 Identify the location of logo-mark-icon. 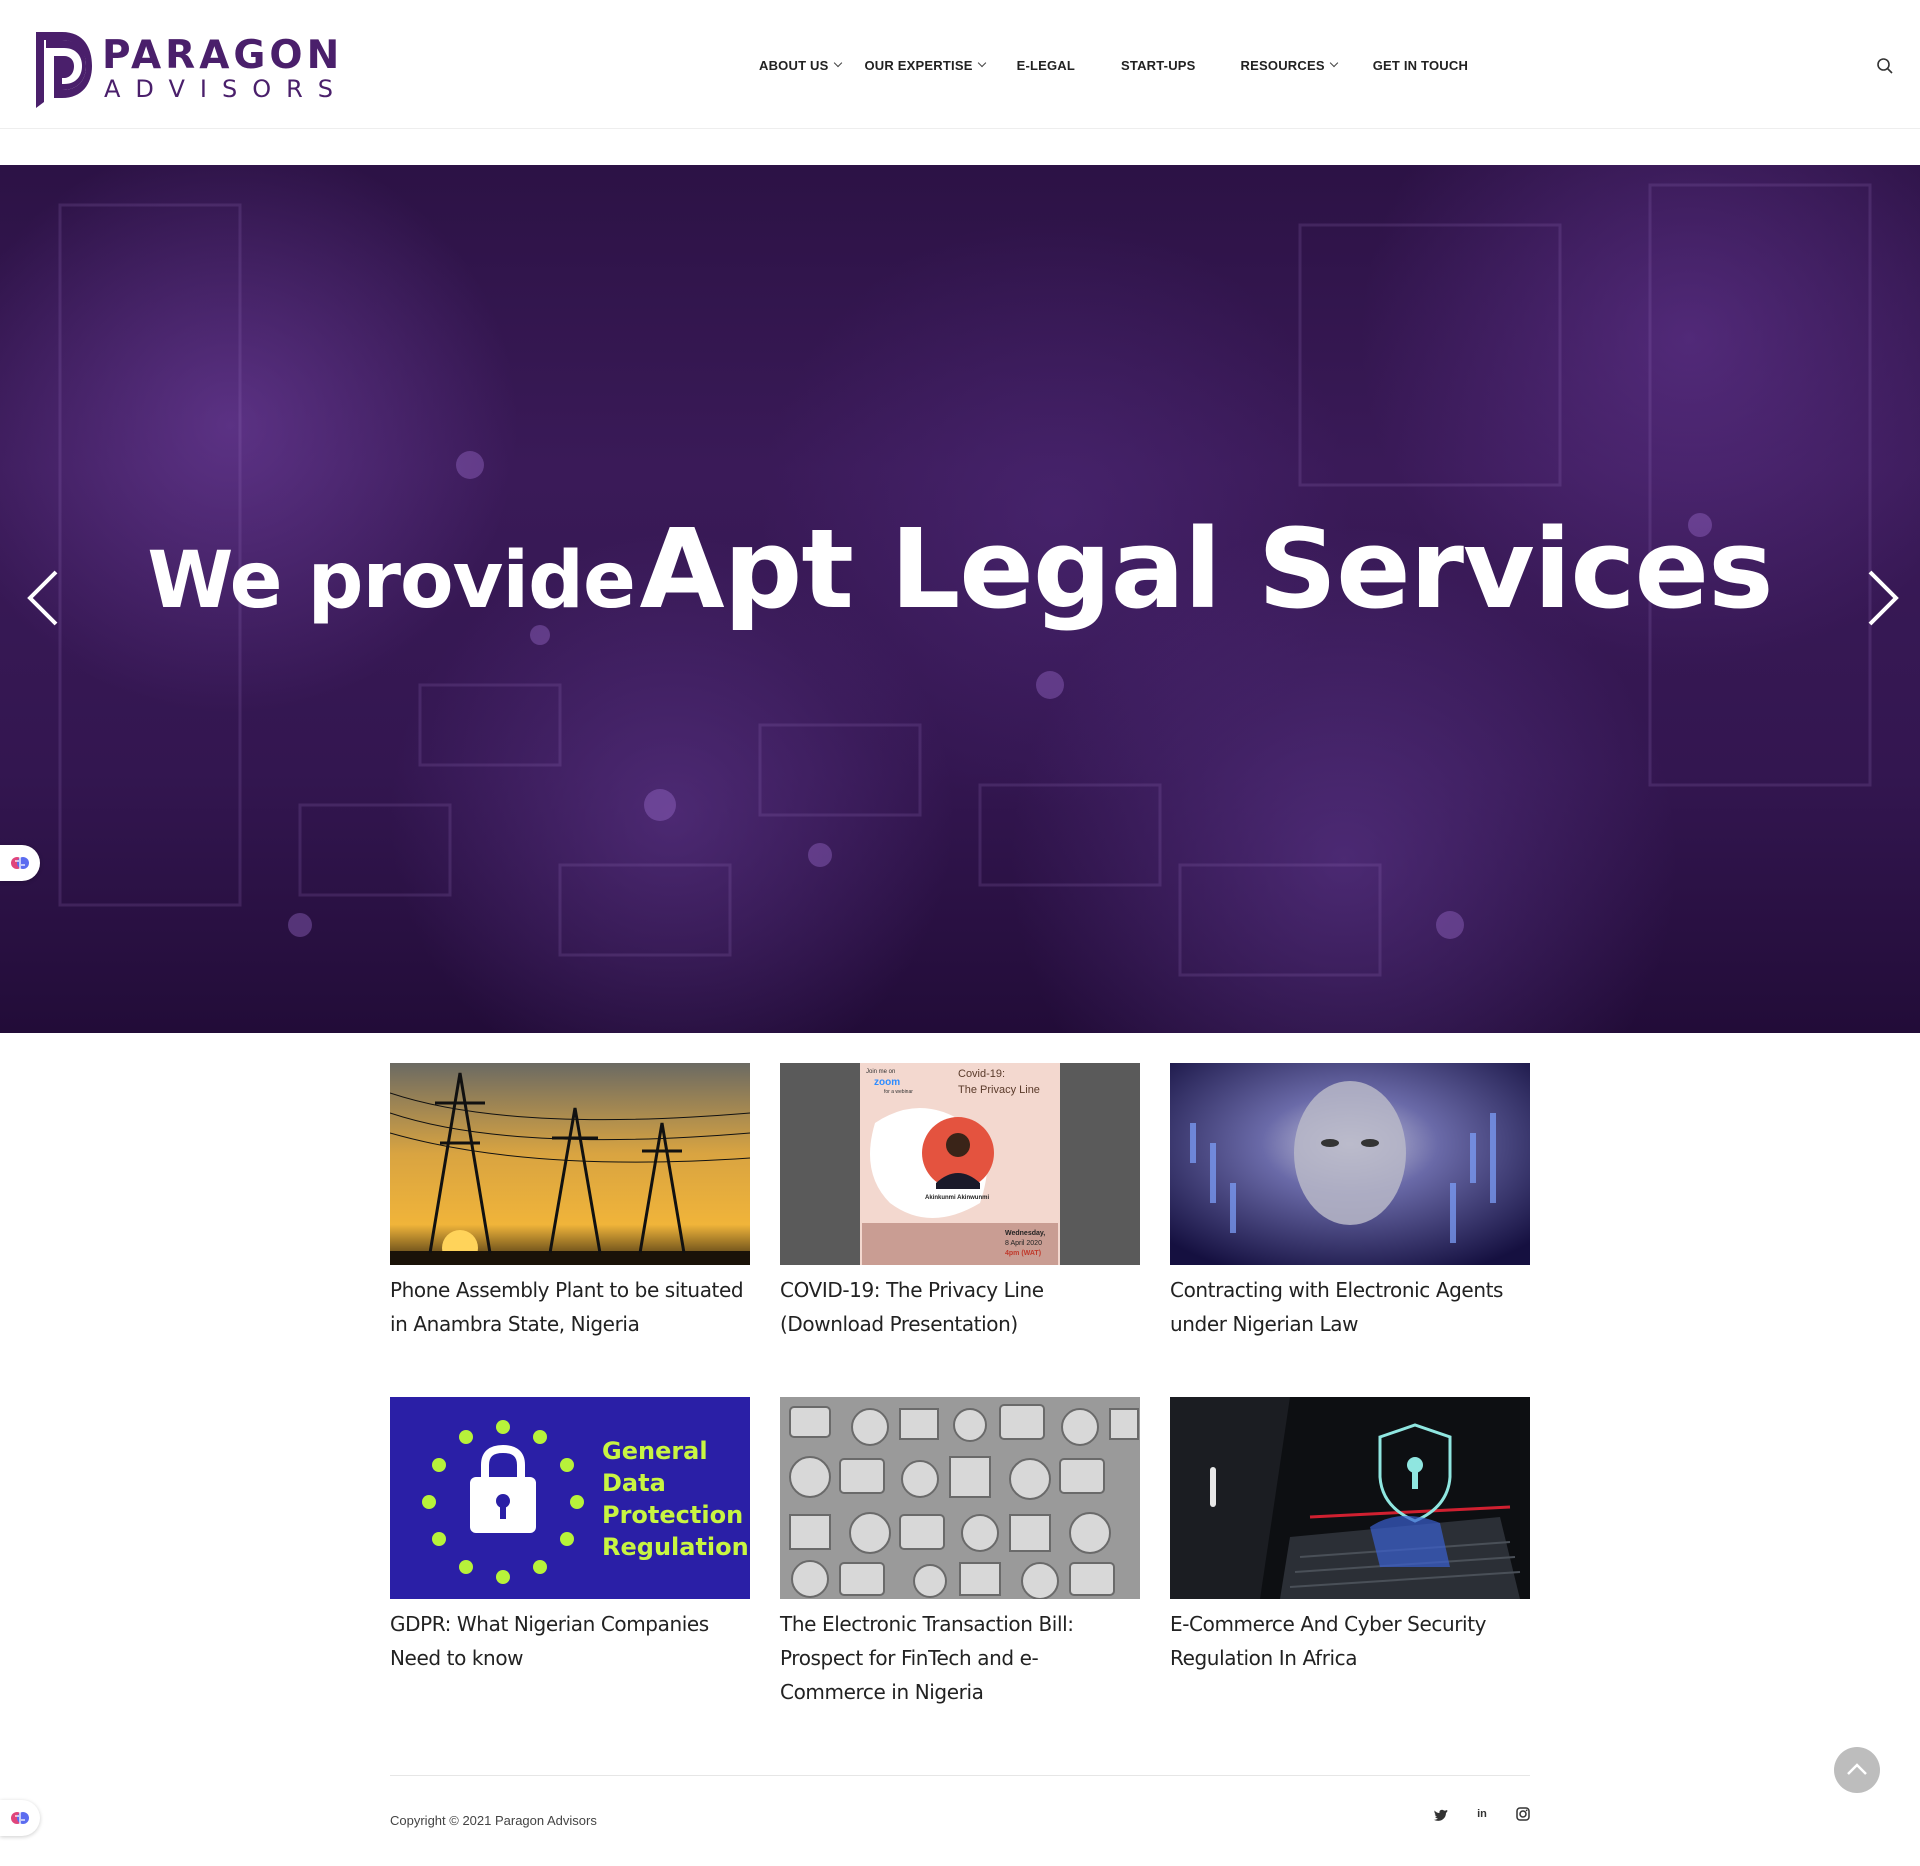
(64, 70).